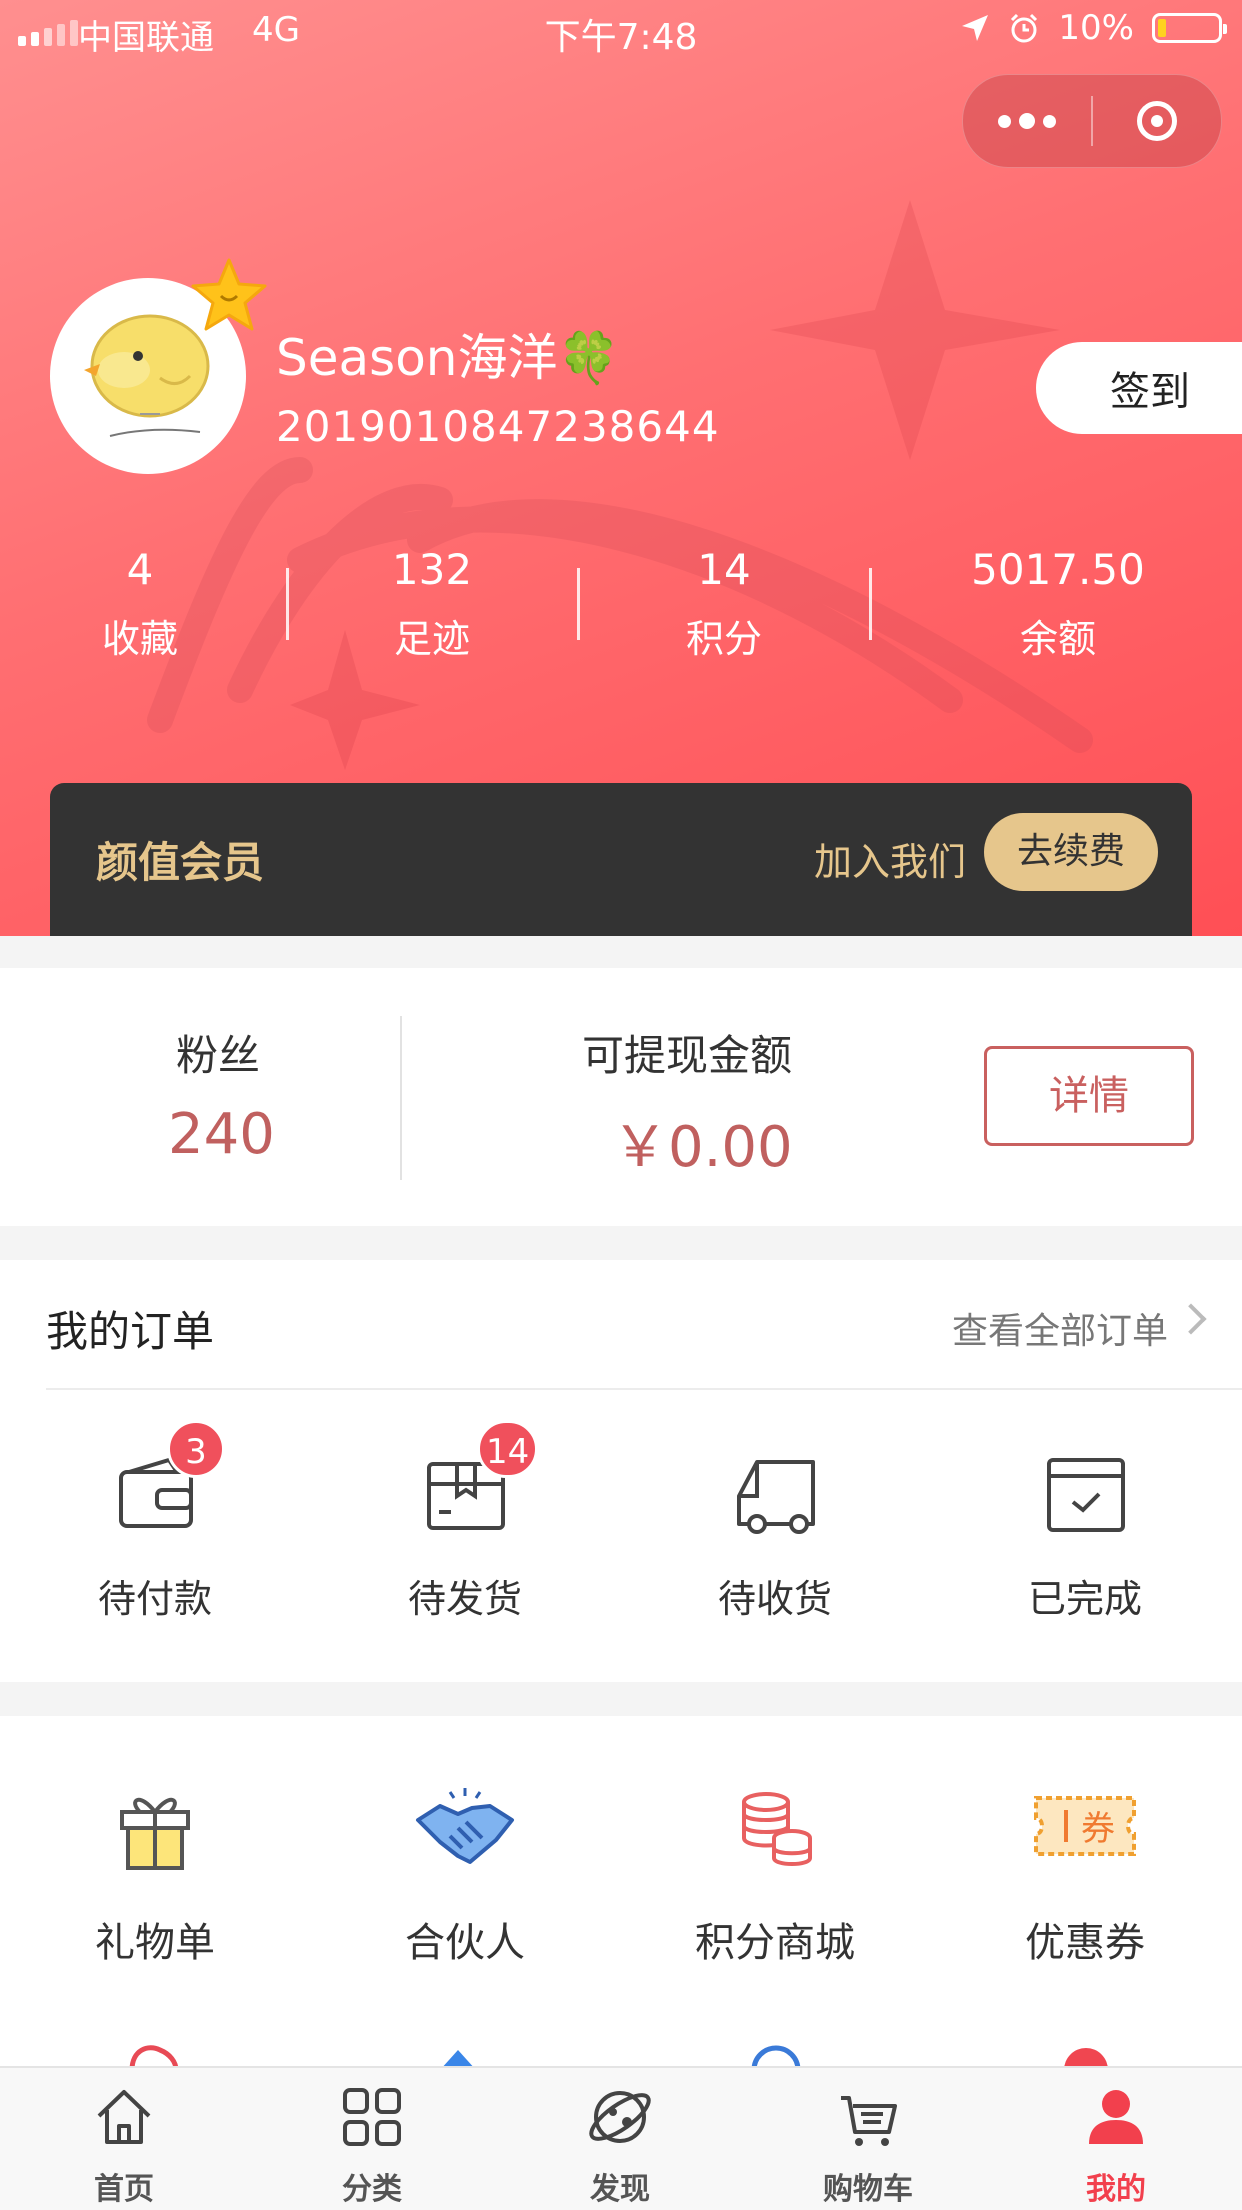 The height and width of the screenshot is (2210, 1242). I want to click on tab-category: 分类, so click(372, 2145).